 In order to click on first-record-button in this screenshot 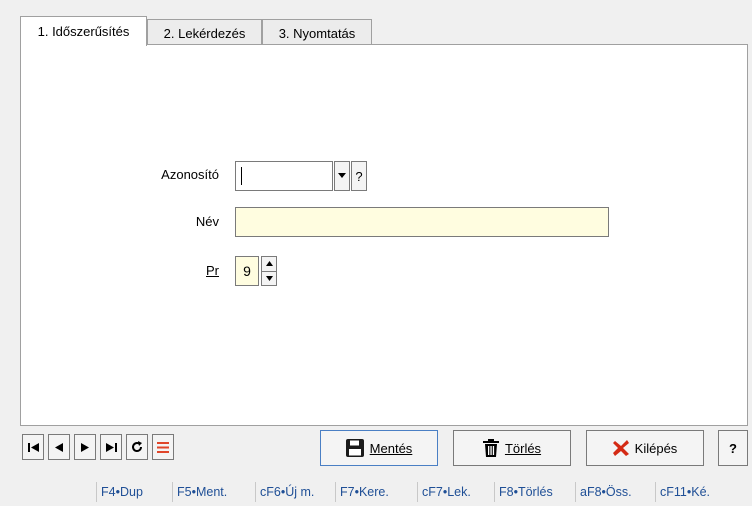, I will do `click(33, 447)`.